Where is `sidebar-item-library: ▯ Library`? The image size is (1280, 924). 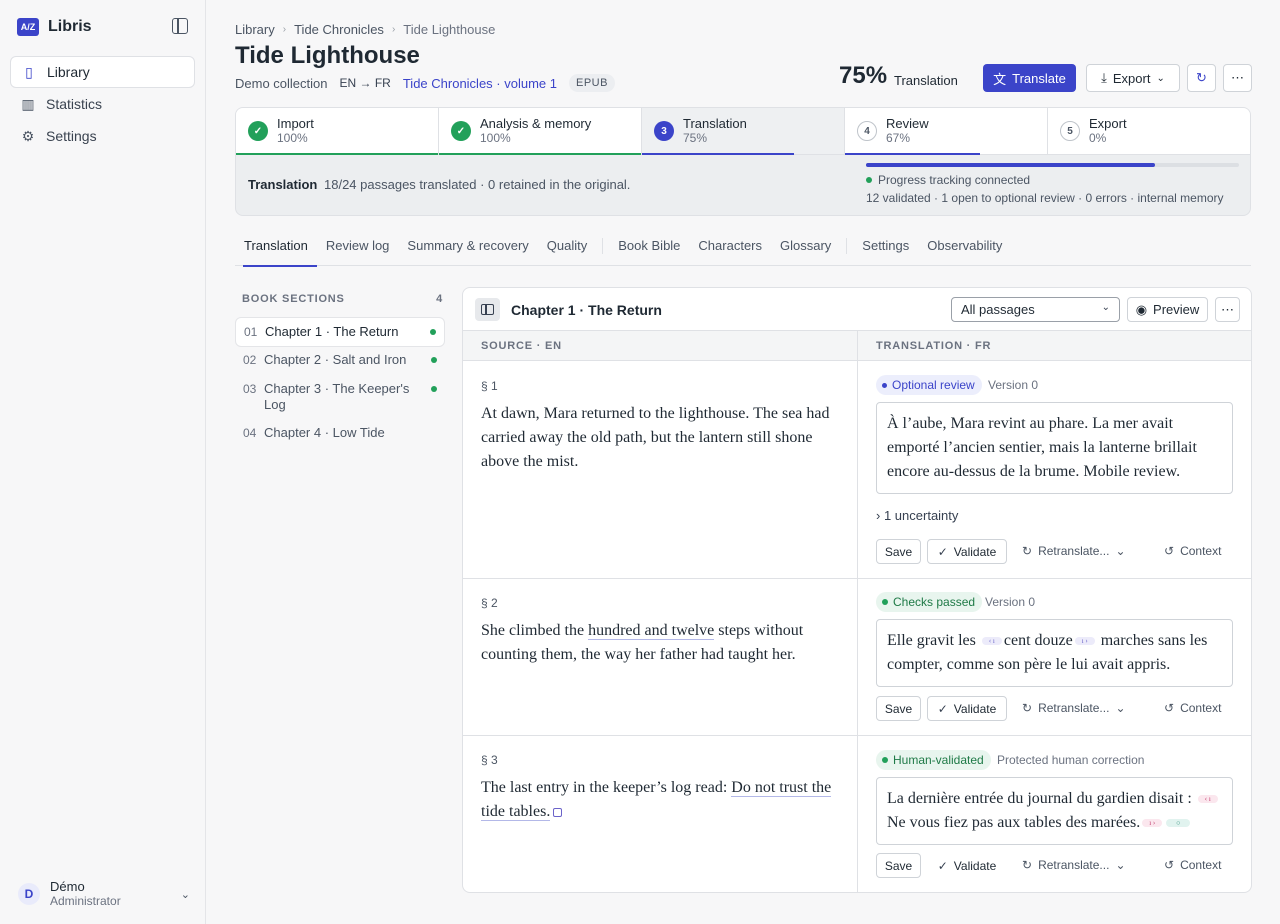
sidebar-item-library: ▯ Library is located at coordinates (102, 72).